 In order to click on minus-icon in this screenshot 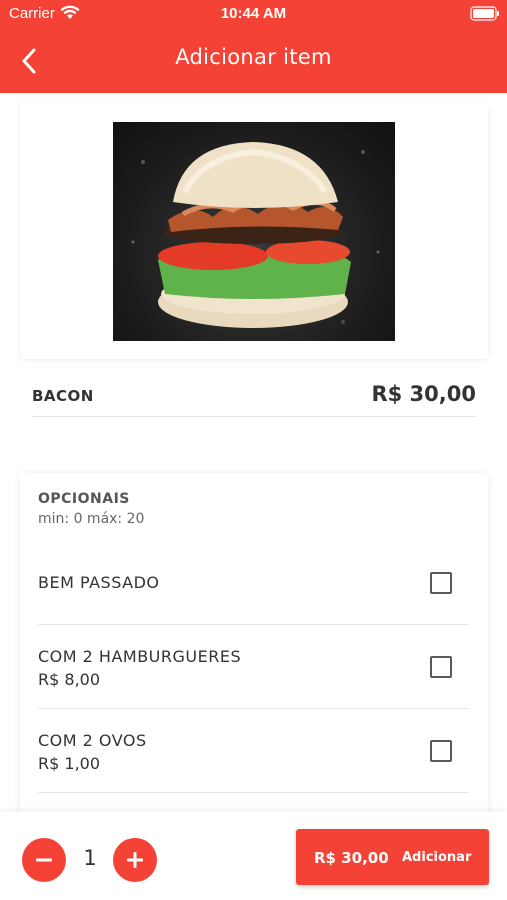, I will do `click(44, 860)`.